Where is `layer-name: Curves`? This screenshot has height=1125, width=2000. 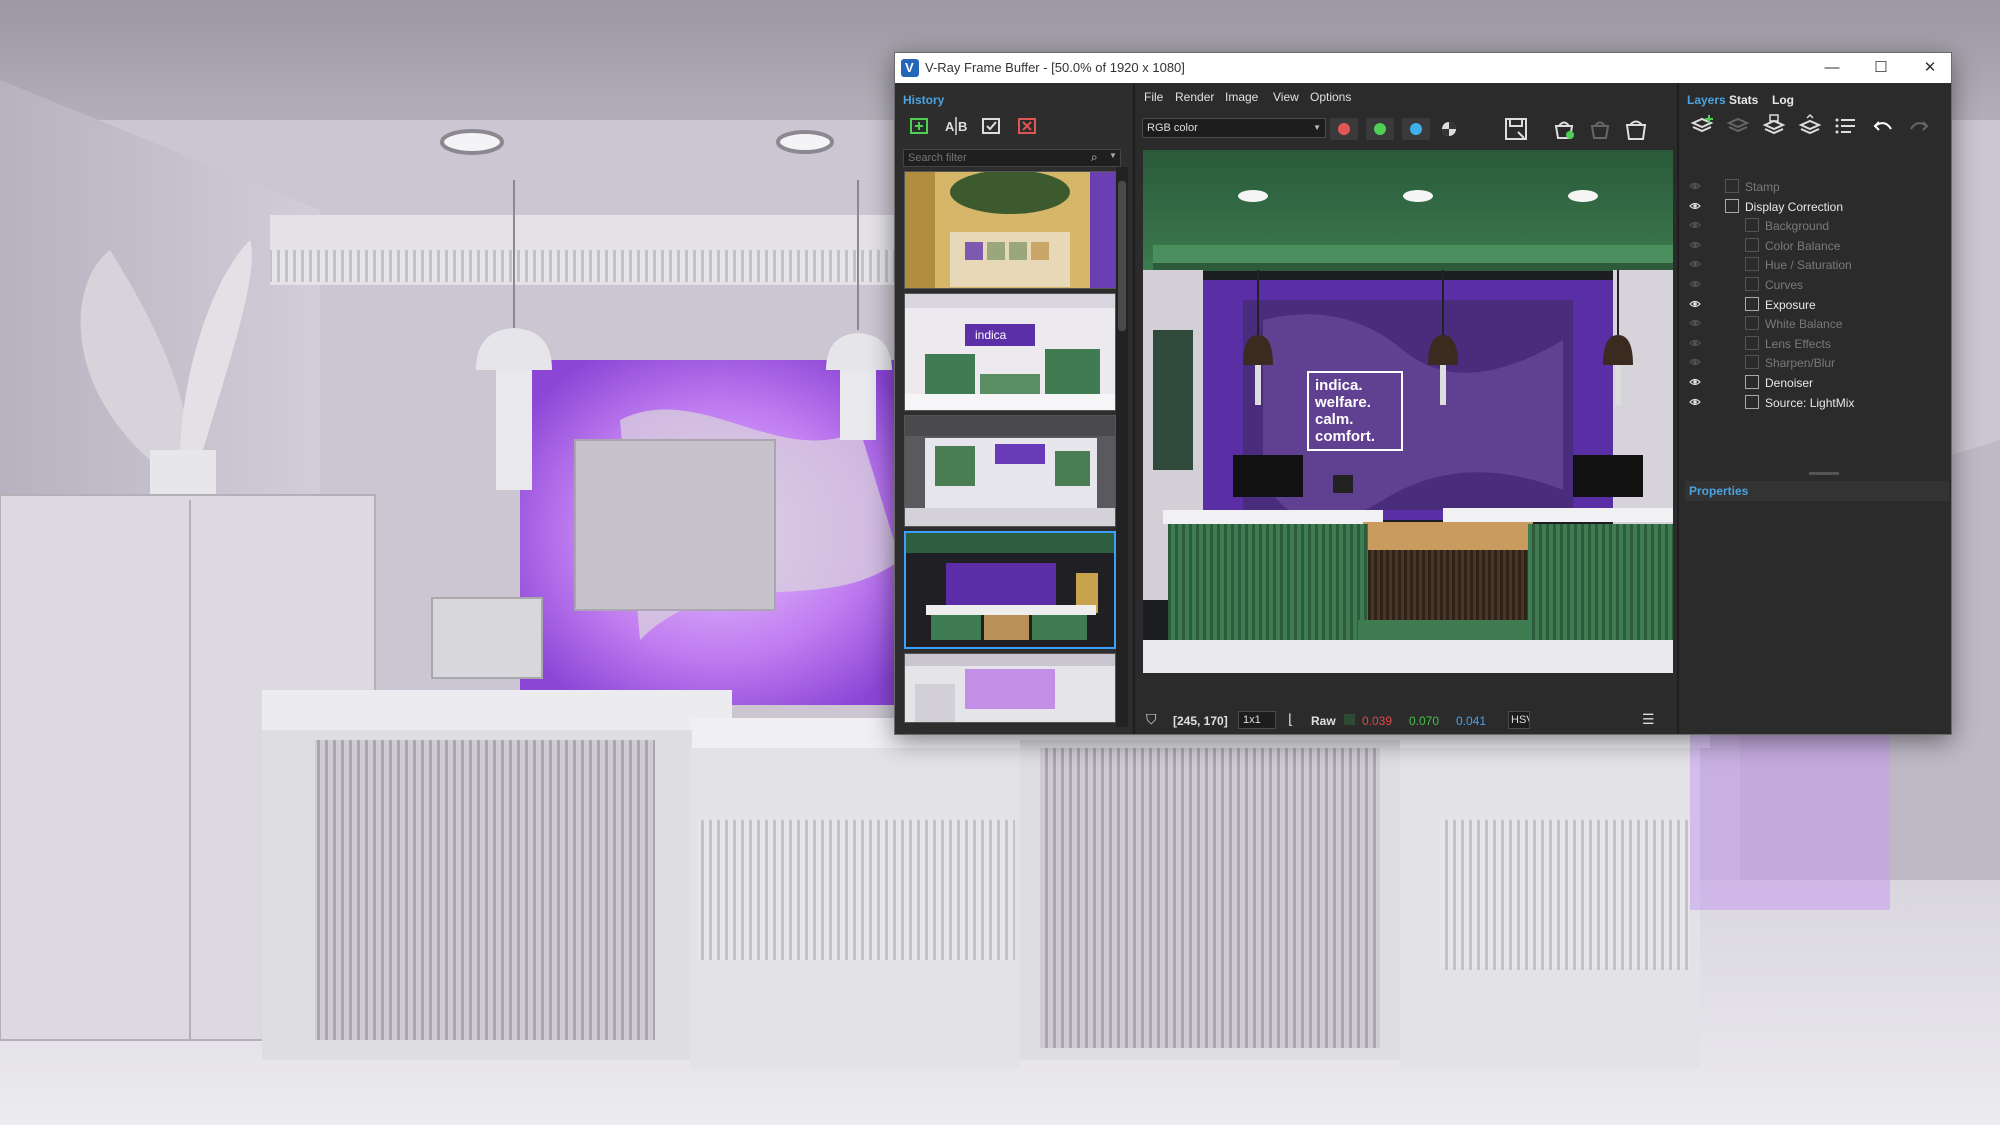 layer-name: Curves is located at coordinates (1784, 285).